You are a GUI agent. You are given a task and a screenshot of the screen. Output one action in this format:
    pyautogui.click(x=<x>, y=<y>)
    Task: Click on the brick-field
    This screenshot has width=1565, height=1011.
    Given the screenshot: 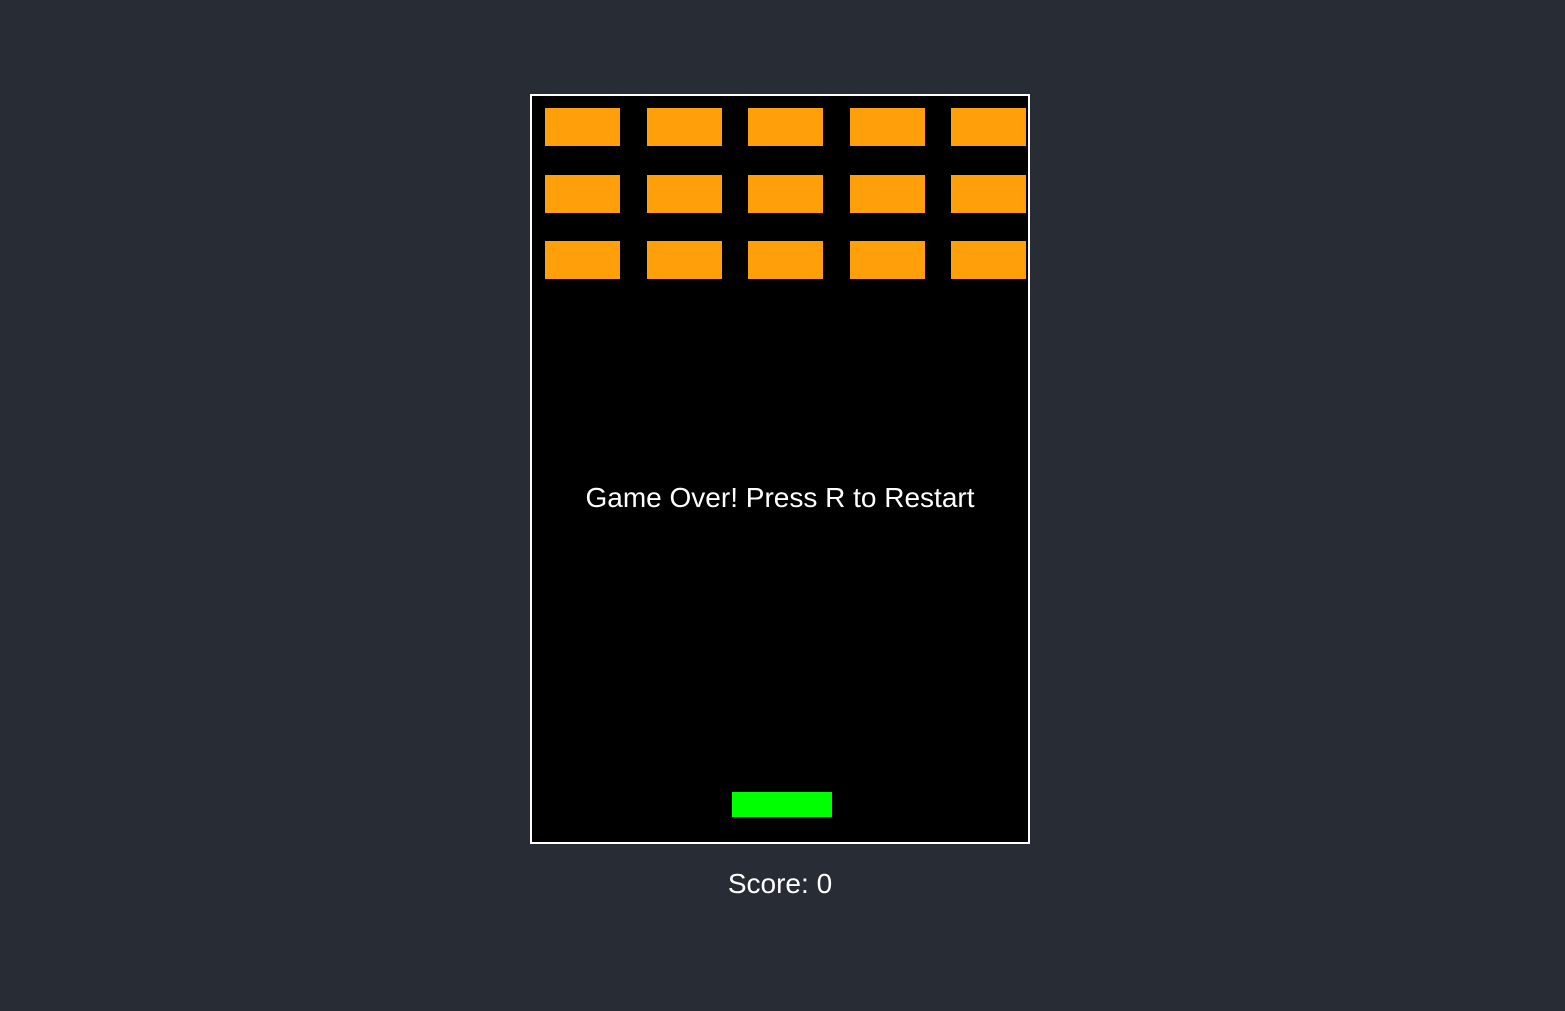 What is the action you would take?
    pyautogui.click(x=785, y=194)
    